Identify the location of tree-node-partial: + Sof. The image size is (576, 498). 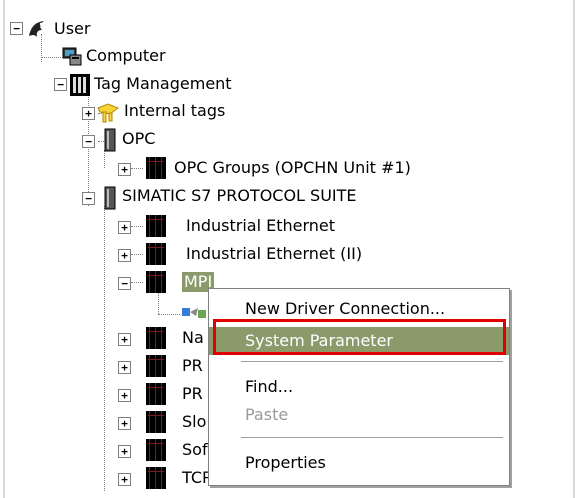
(163, 451).